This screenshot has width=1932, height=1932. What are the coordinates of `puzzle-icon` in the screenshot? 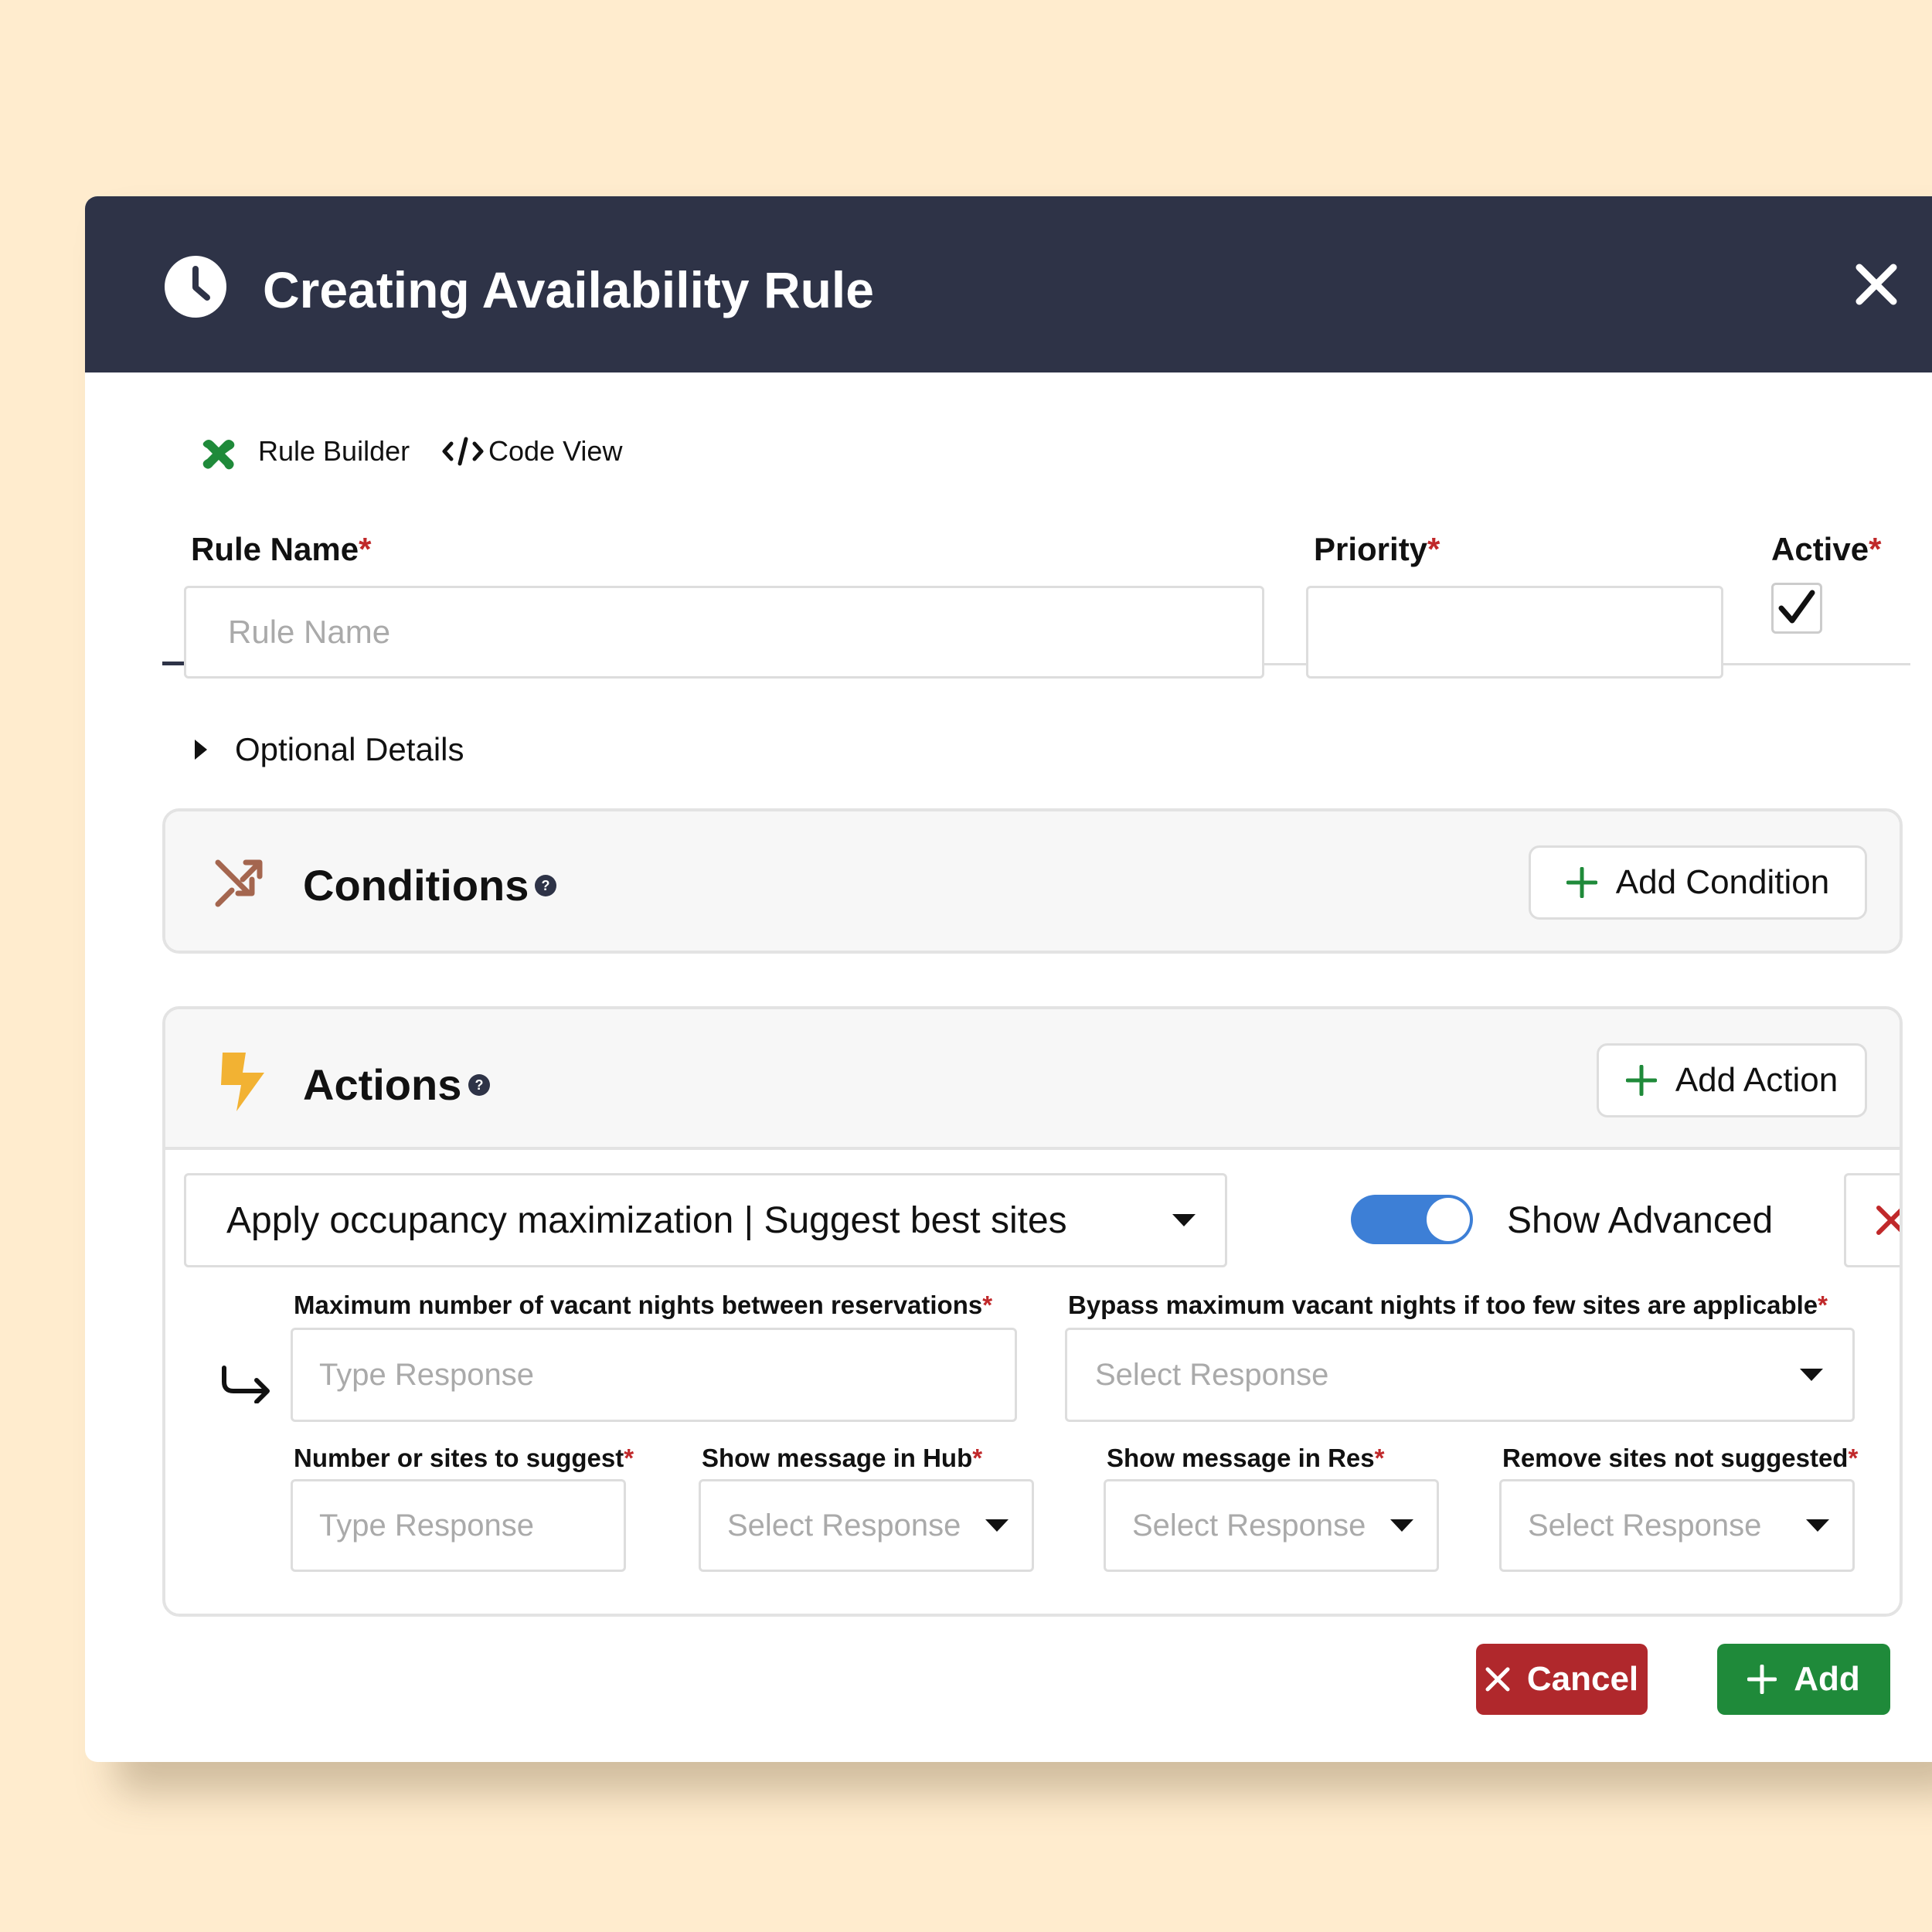 It's located at (218, 455).